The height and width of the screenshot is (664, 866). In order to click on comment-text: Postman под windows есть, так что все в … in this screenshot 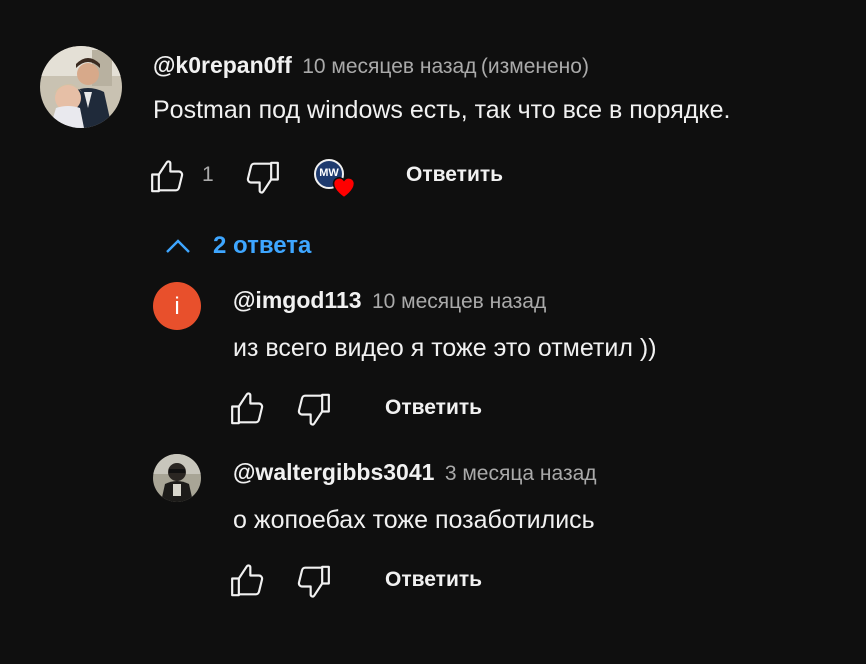, I will do `click(442, 110)`.